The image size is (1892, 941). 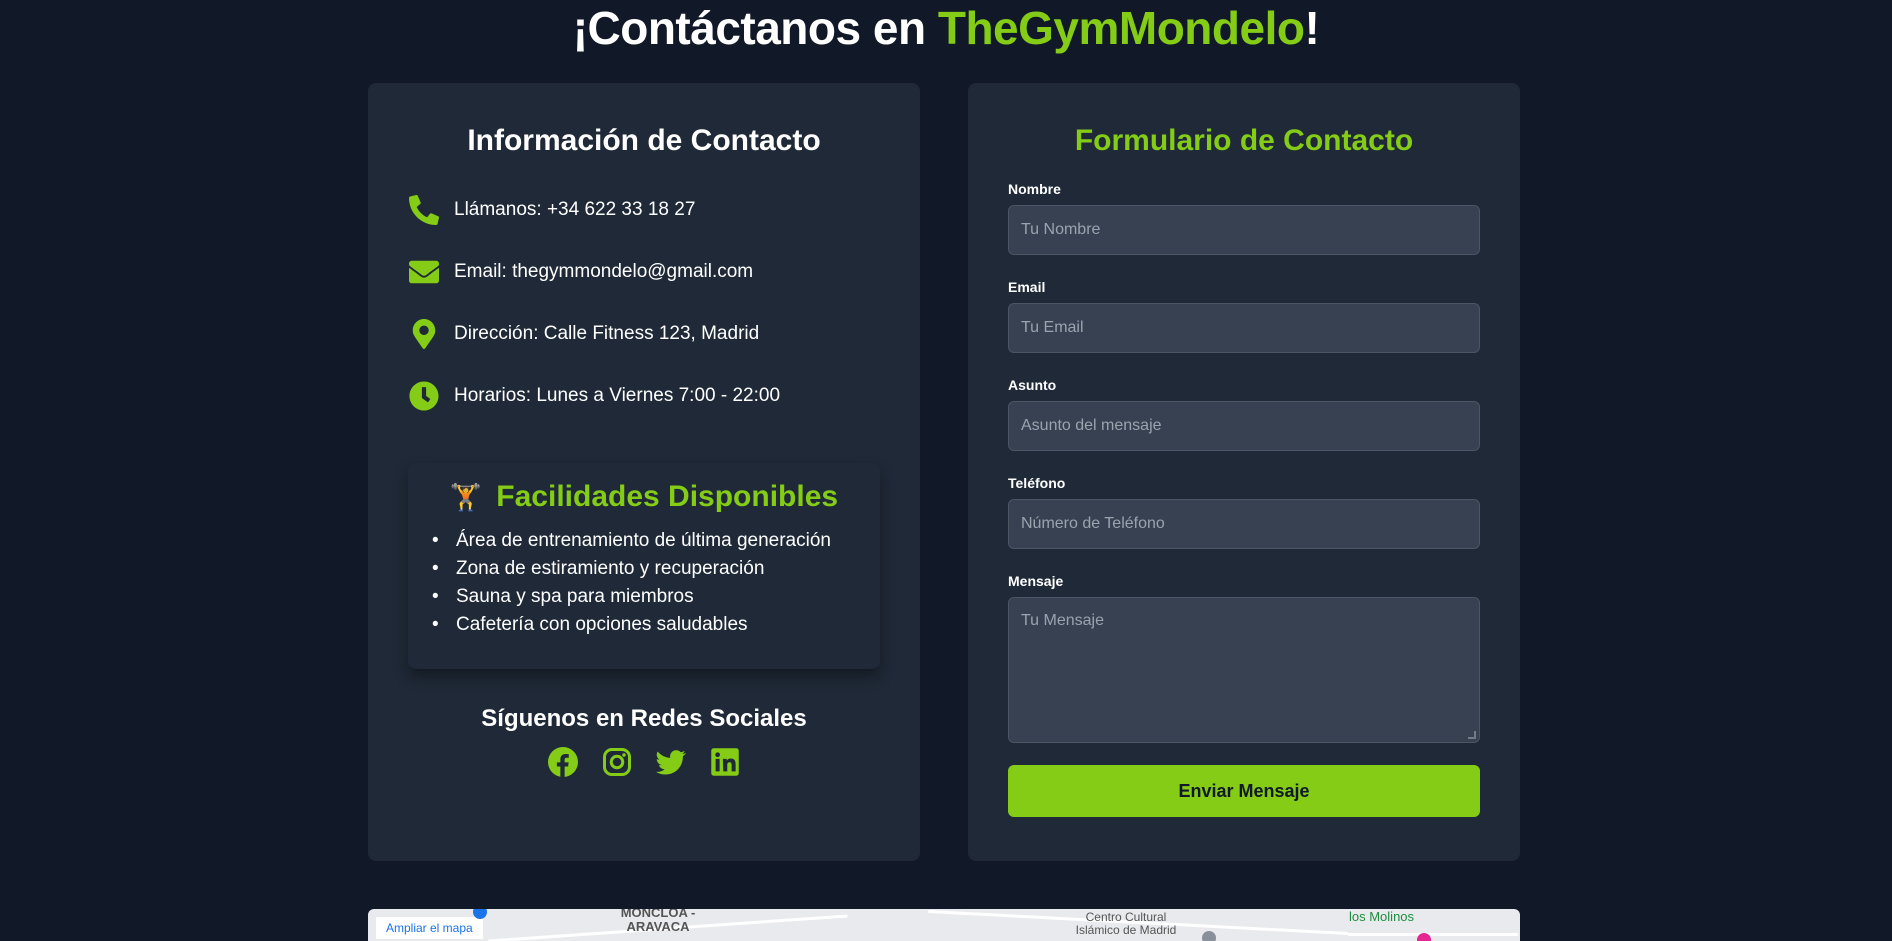 I want to click on contact-form-heading: Formulario de Contacto, so click(x=1244, y=140).